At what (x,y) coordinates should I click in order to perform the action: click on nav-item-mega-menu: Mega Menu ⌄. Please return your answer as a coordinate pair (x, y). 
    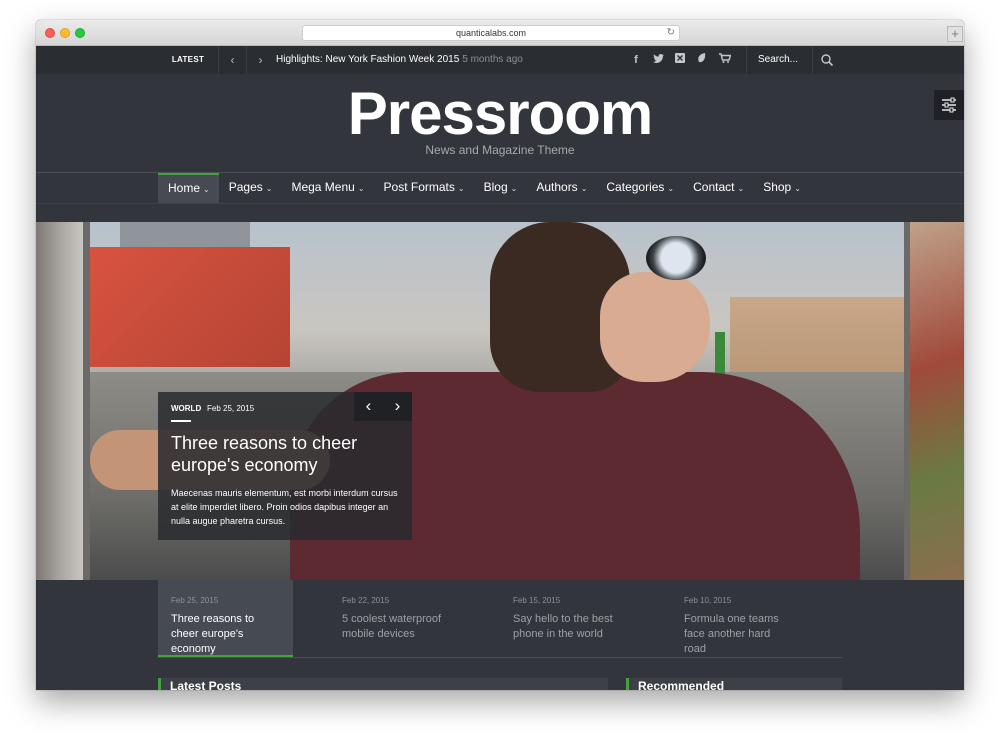
    Looking at the image, I should click on (327, 188).